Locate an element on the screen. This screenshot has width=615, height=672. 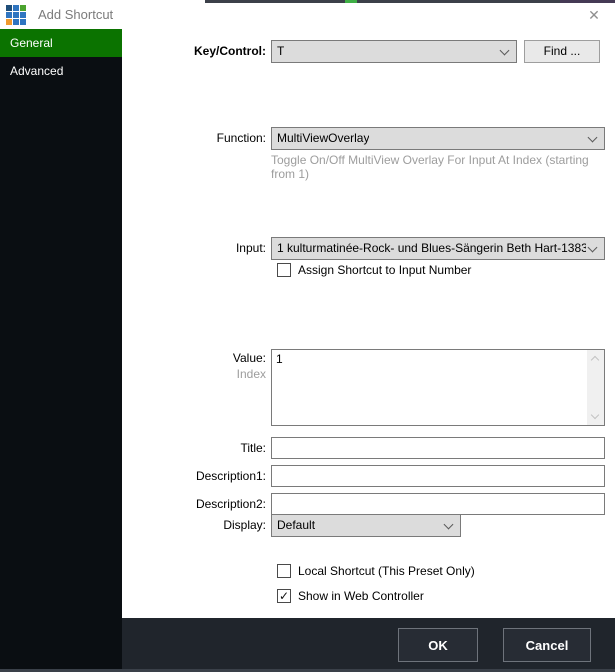
value-textarea: 1 is located at coordinates (438, 387).